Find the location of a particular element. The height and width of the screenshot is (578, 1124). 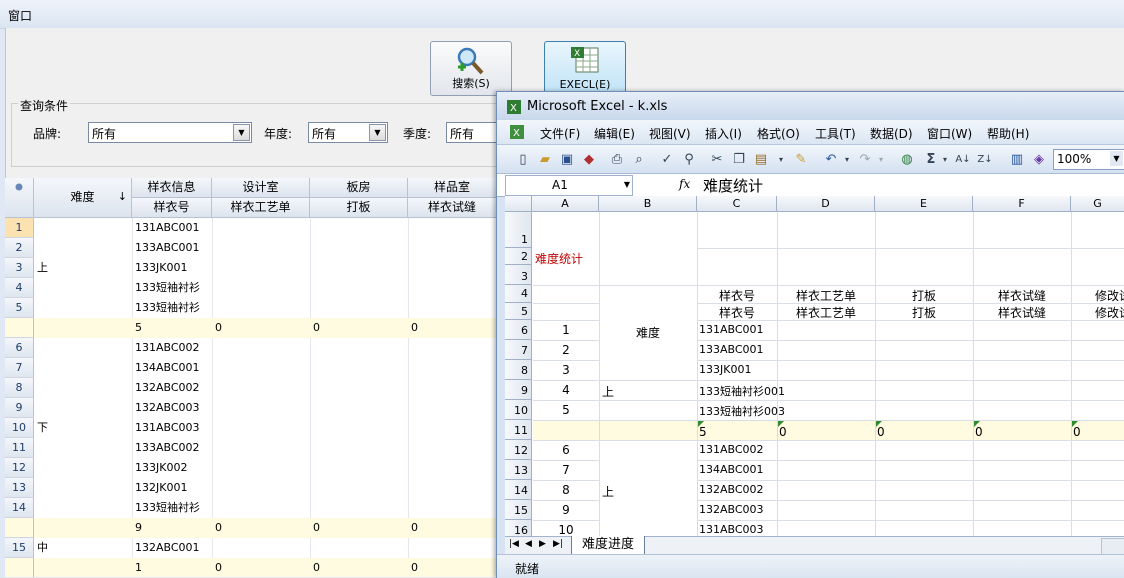

row-header: 3 is located at coordinates (518, 275).